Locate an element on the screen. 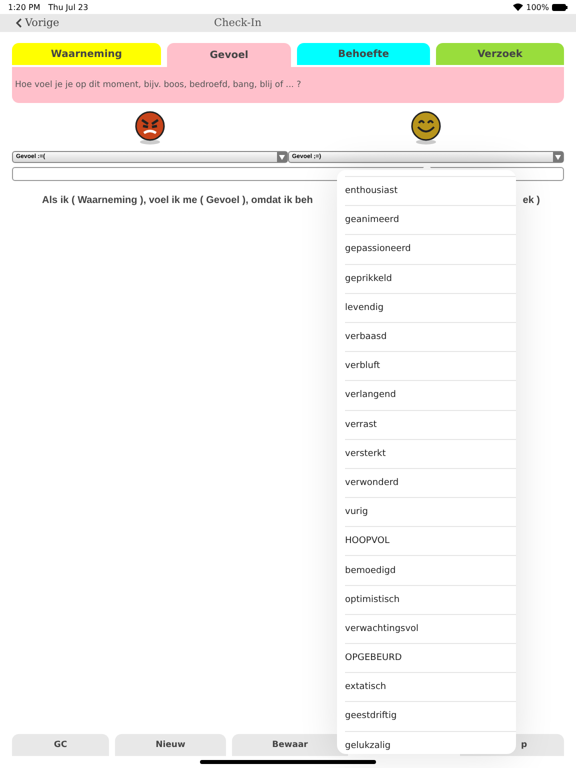 The height and width of the screenshot is (768, 576). feeling-option: vurig is located at coordinates (430, 511).